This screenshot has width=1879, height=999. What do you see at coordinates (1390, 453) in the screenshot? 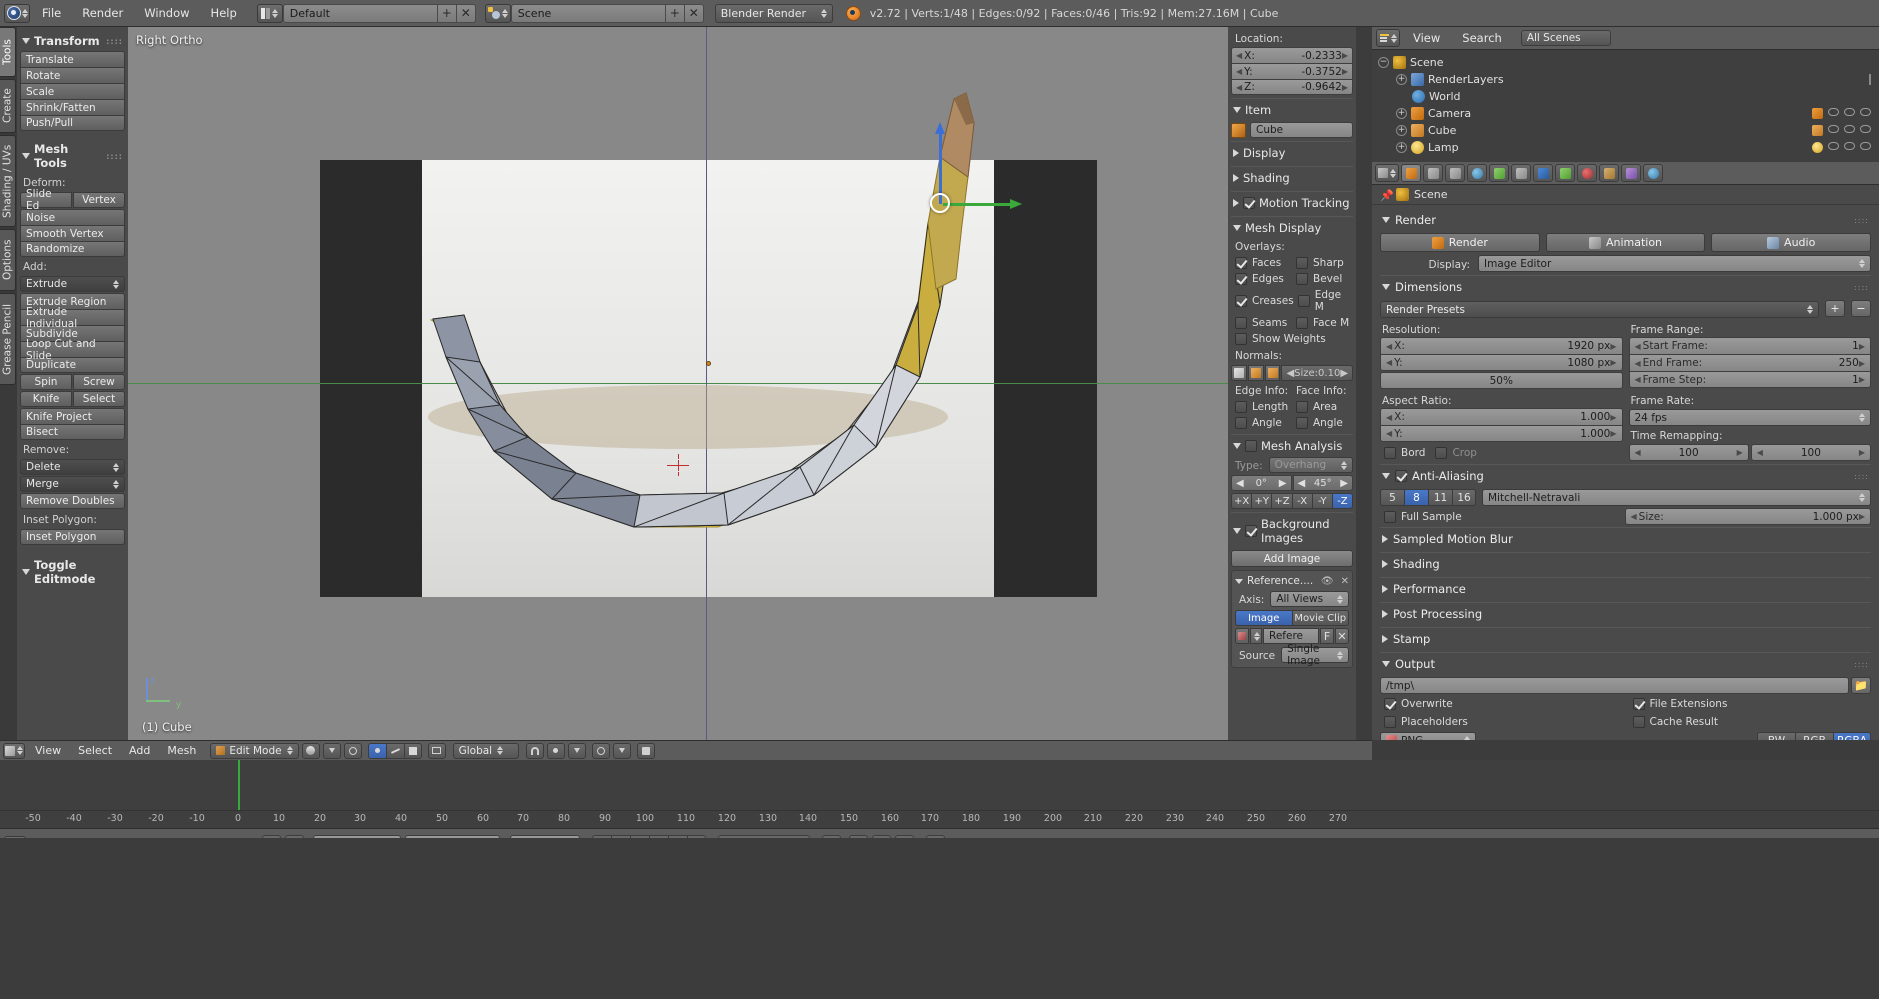
I see `border-checkbox` at bounding box center [1390, 453].